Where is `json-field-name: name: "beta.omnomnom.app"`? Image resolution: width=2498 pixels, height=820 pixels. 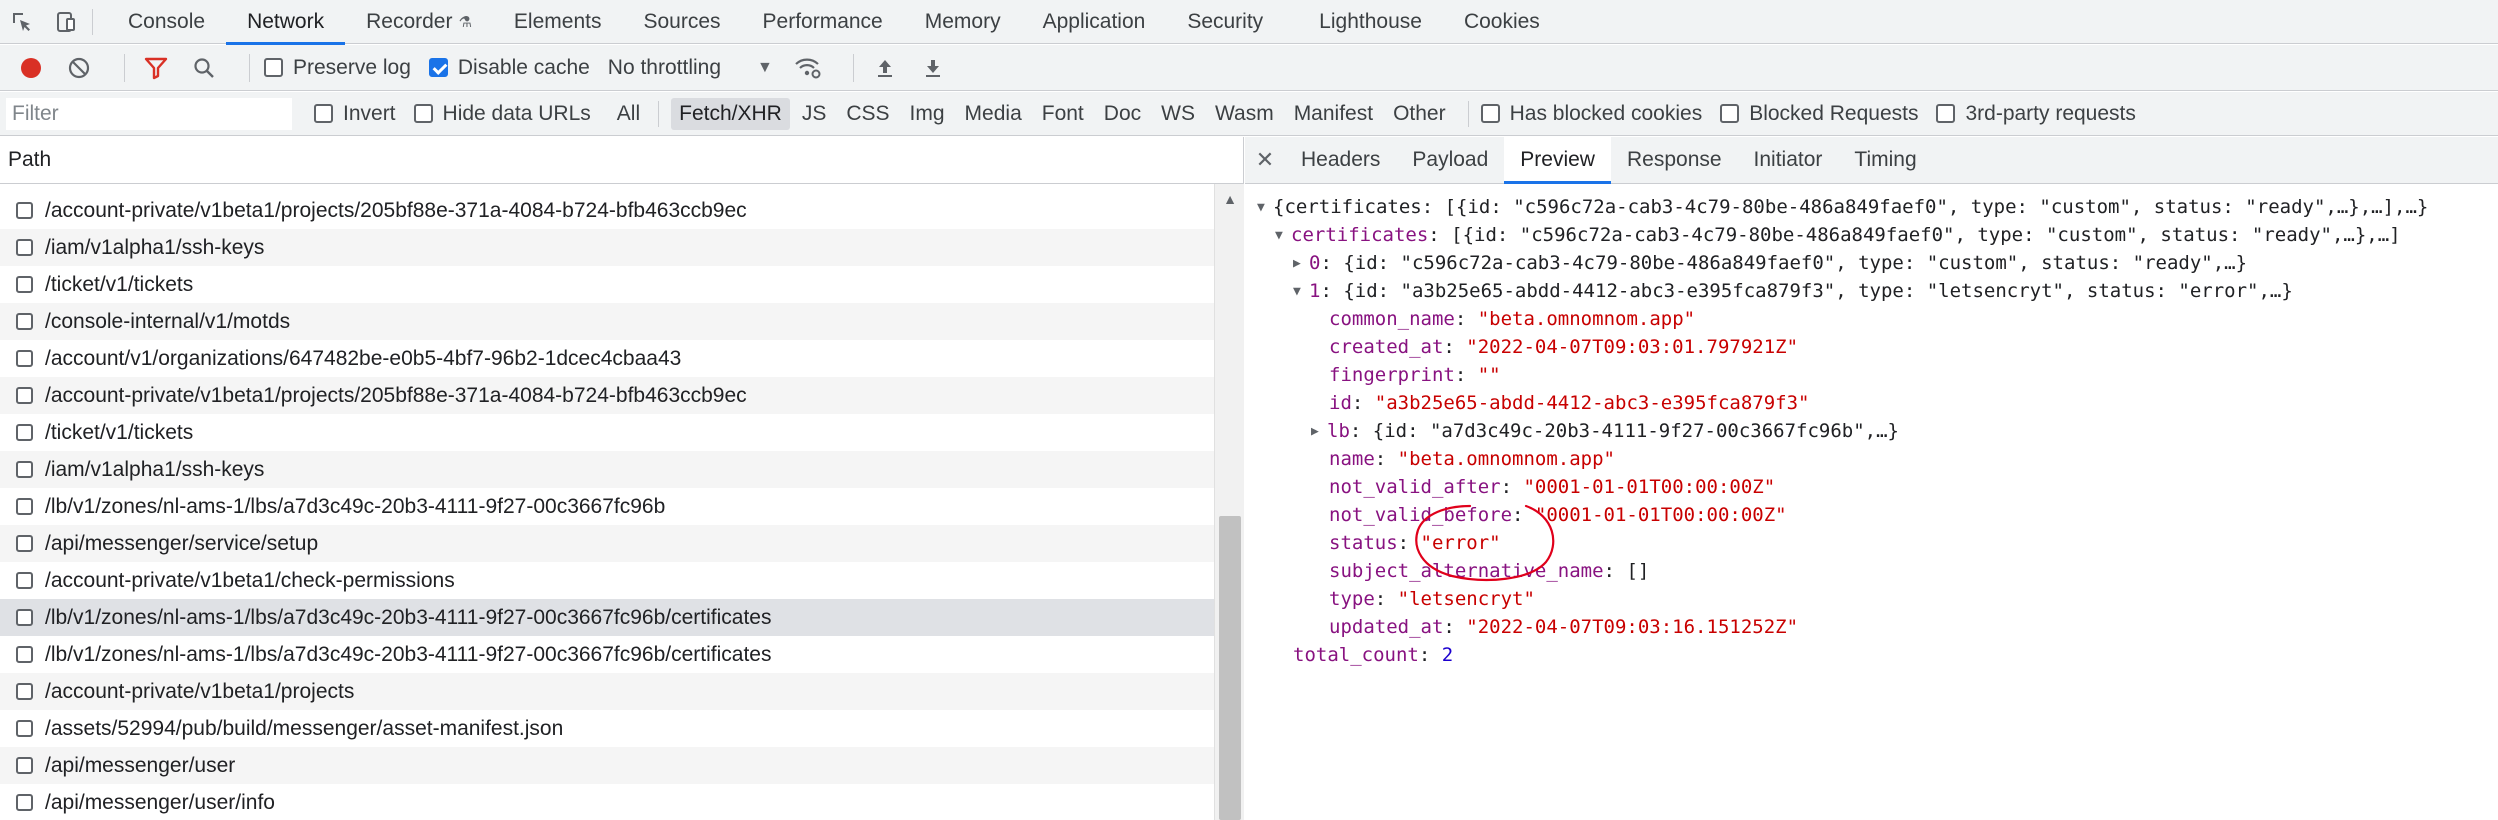 json-field-name: name: "beta.omnomnom.app" is located at coordinates (1872, 459).